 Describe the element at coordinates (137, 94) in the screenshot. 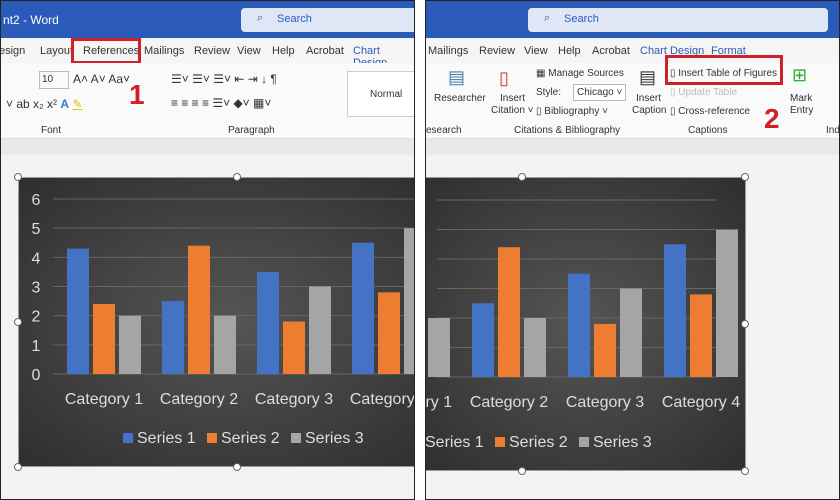

I see `step-number: 1` at that location.